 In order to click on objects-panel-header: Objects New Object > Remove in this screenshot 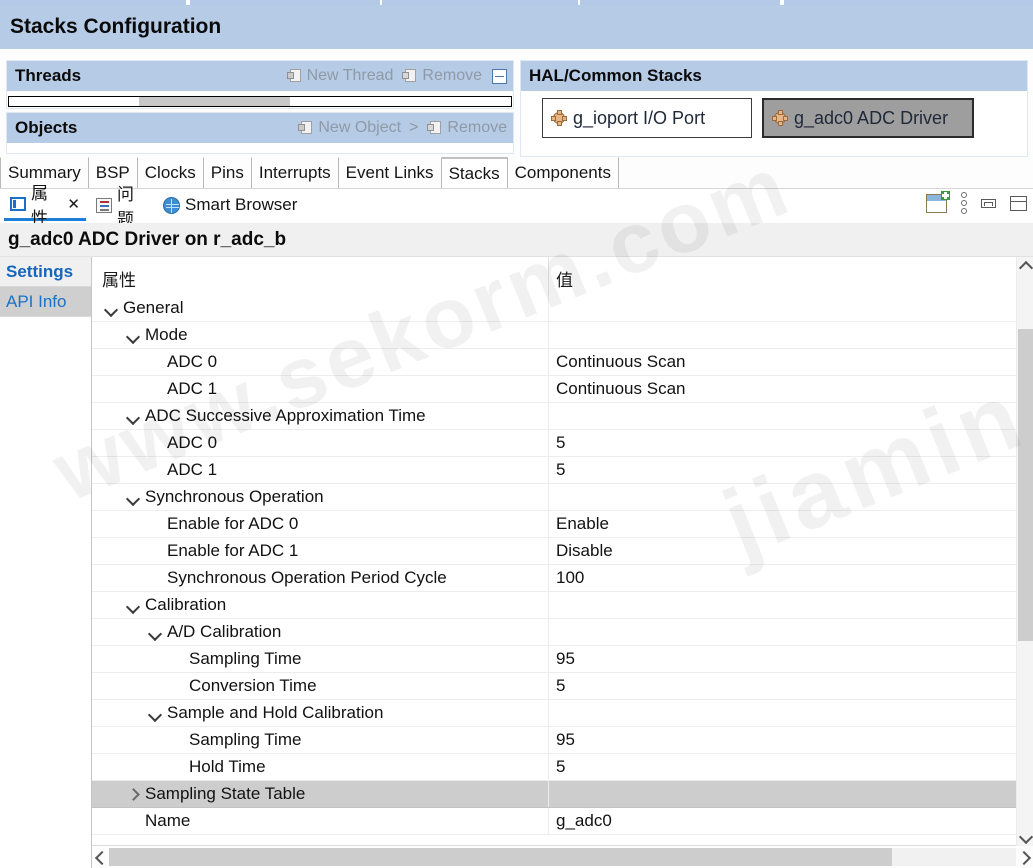, I will do `click(260, 128)`.